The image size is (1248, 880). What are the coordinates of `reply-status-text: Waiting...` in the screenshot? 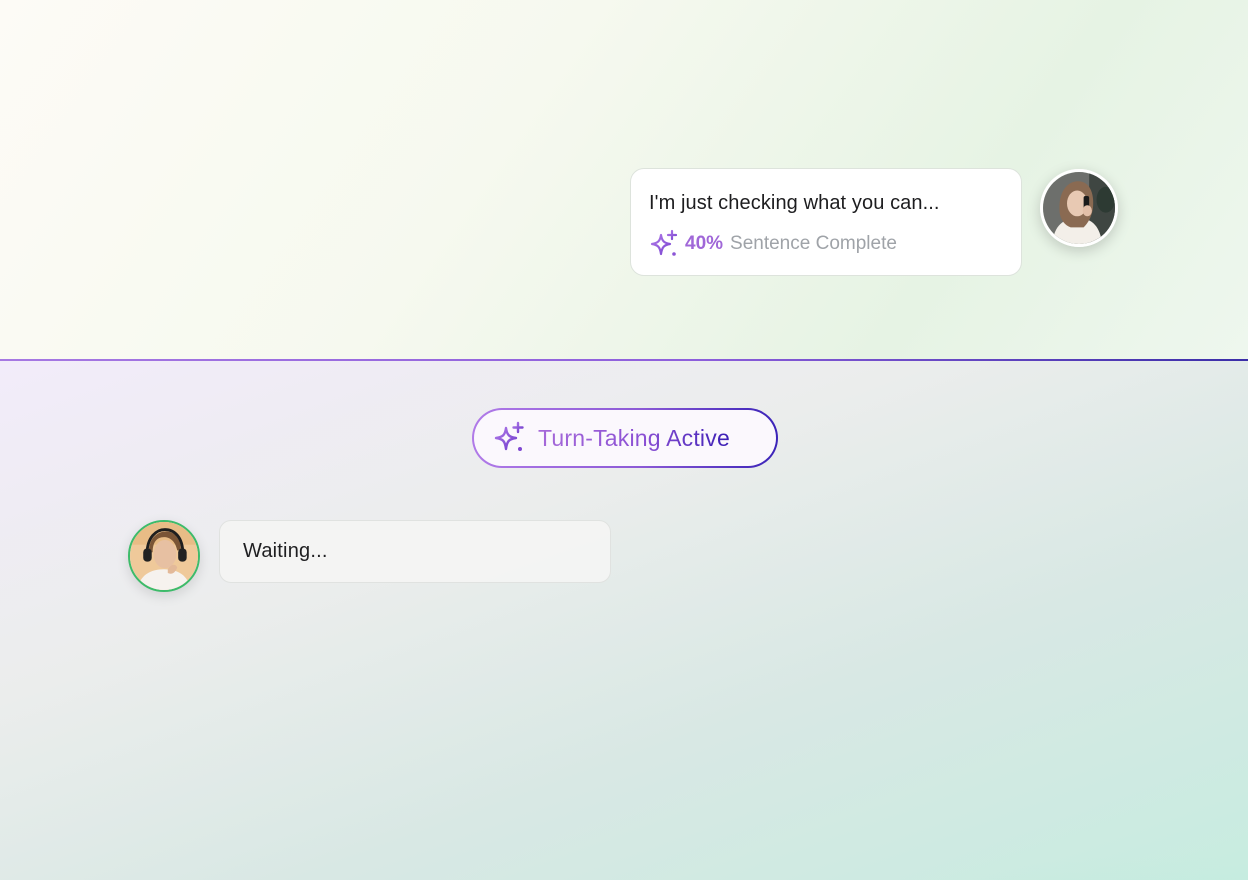 It's located at (285, 551).